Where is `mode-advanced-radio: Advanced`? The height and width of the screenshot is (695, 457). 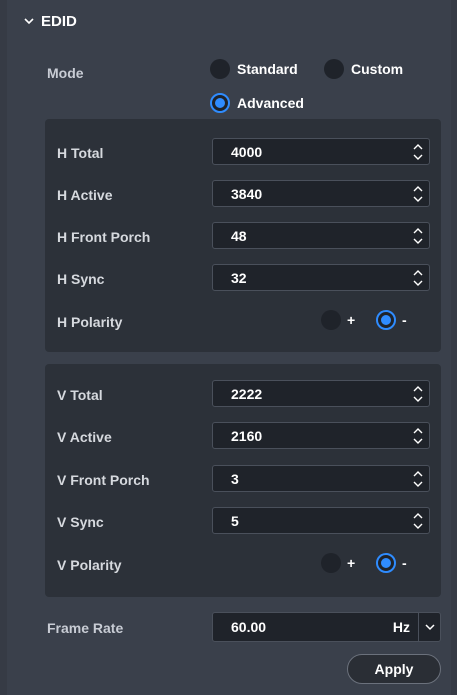 mode-advanced-radio: Advanced is located at coordinates (257, 103).